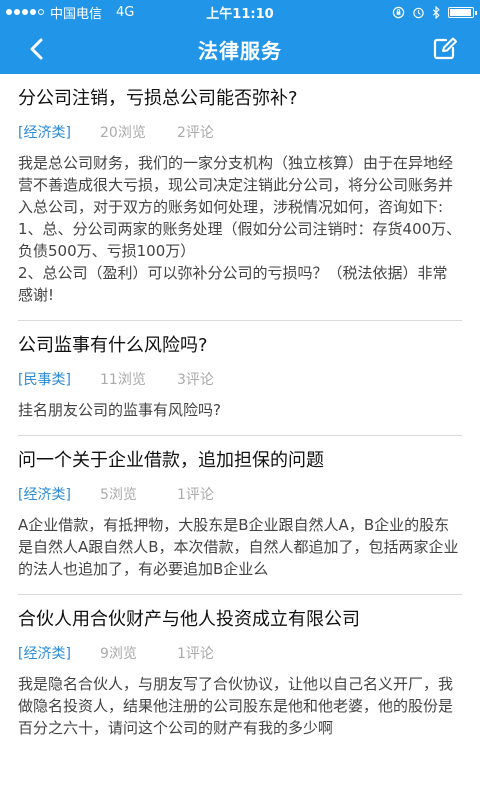 Image resolution: width=480 pixels, height=800 pixels. I want to click on category-tag: [民事类], so click(59, 379).